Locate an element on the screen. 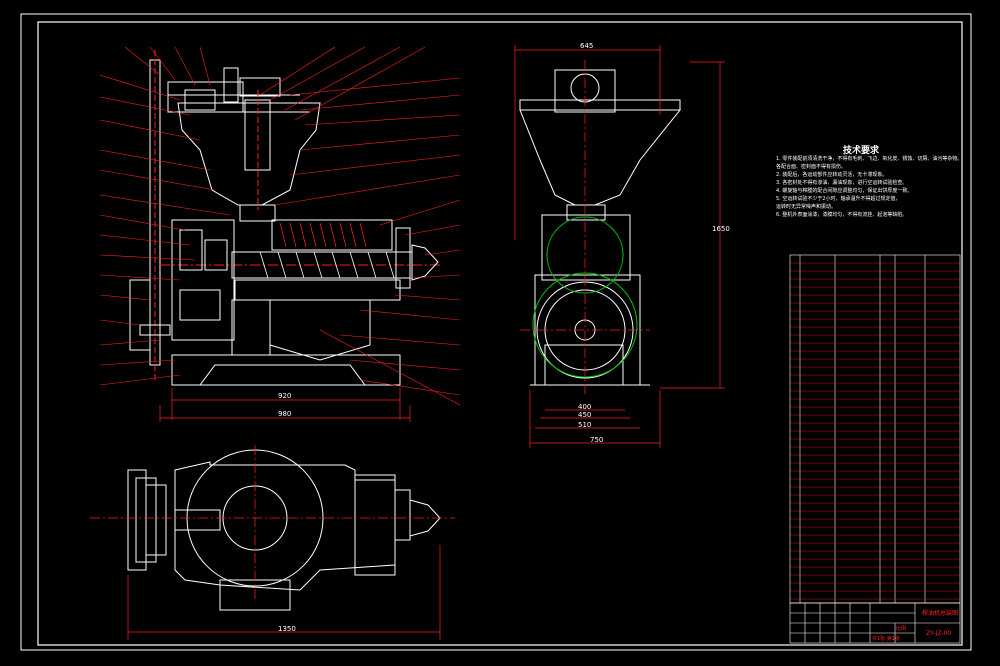 This screenshot has width=1000, height=666. sheet-label: 共1张 第1张 is located at coordinates (886, 639).